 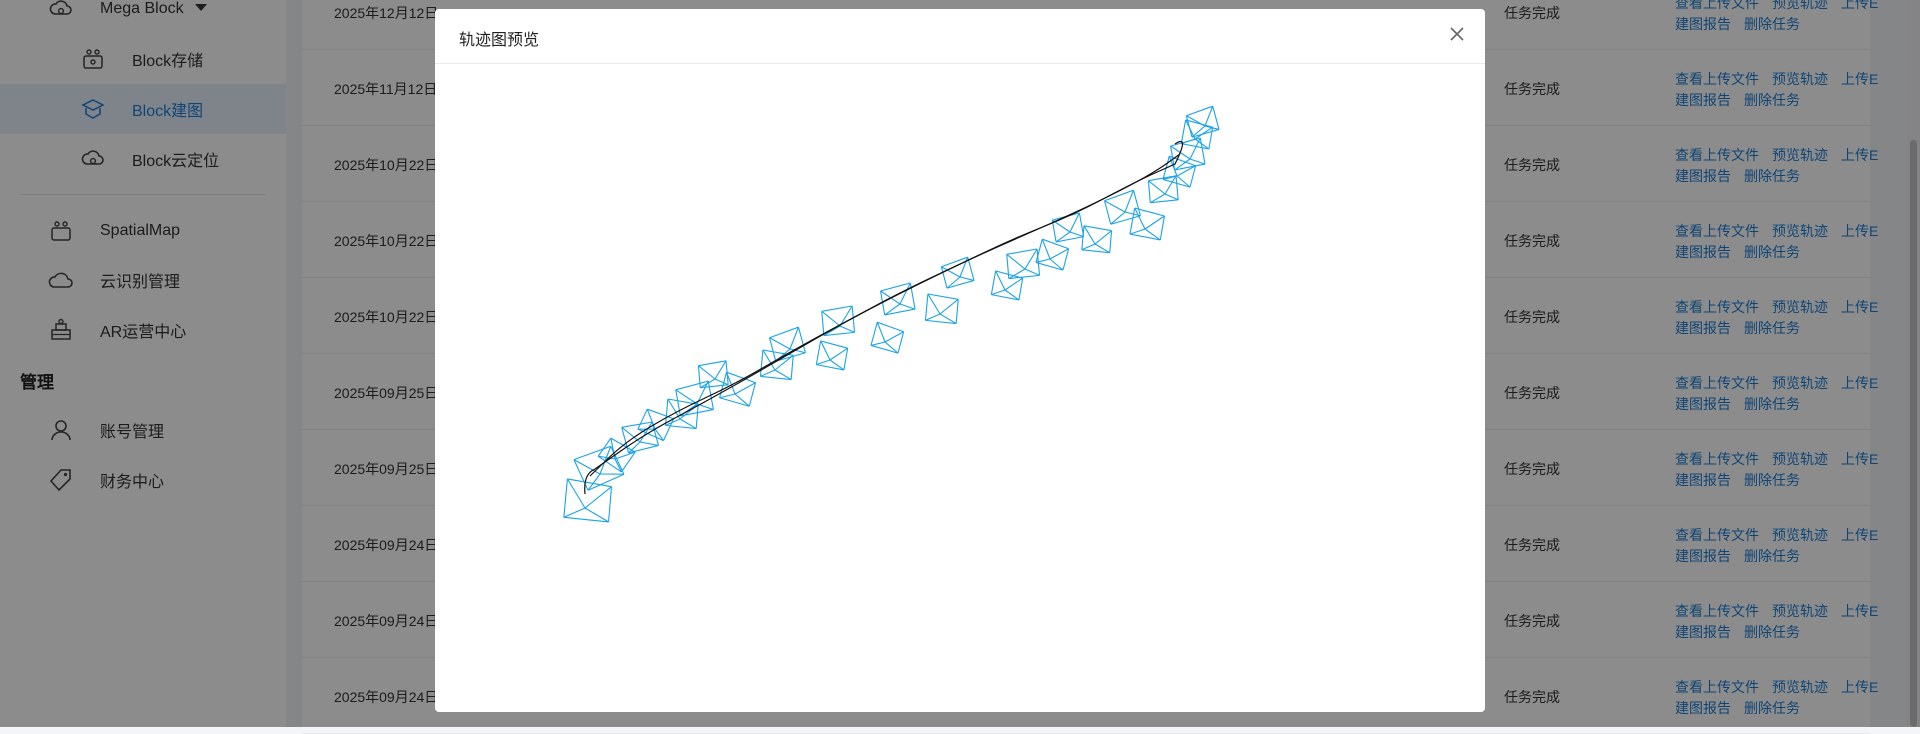 I want to click on modal-header: 轨迹图预览, so click(x=960, y=36).